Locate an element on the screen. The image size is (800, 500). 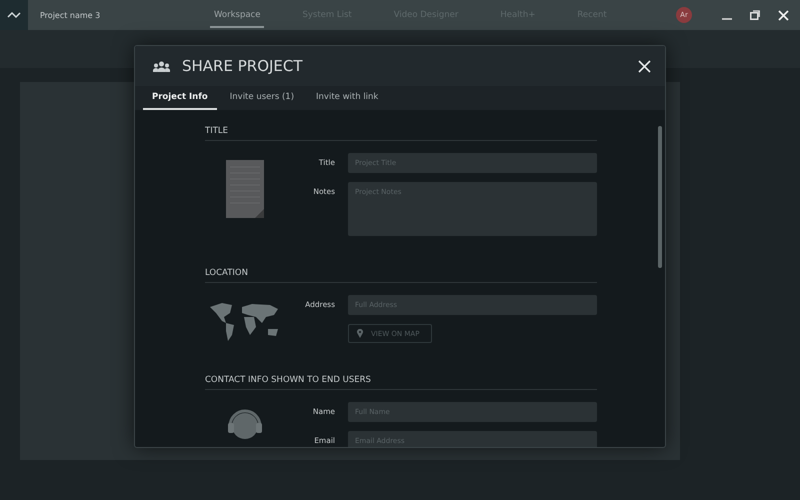
section-heading: TITLE is located at coordinates (401, 133).